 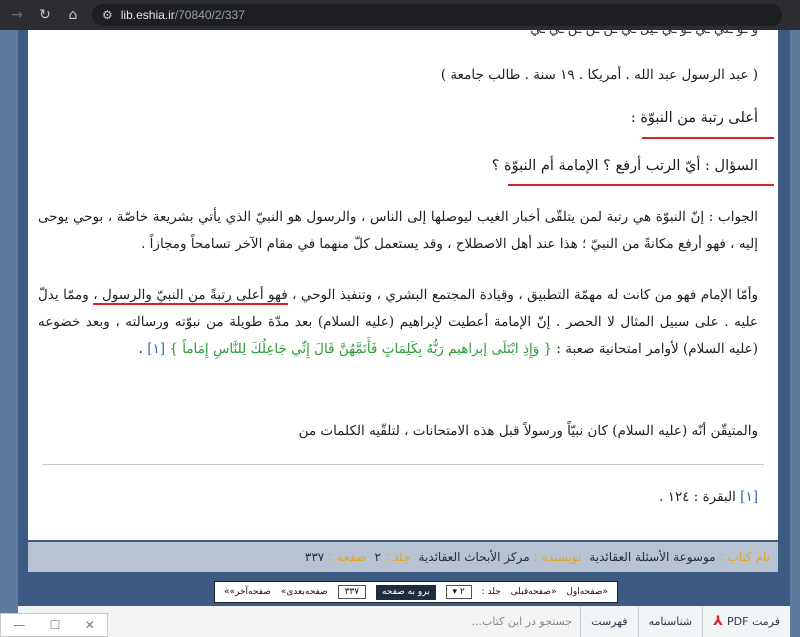 I want to click on cut-off-line: و ـو ـلي ـي ـو ـي ـيل ـي ـن ـن ـن ـي ـي, so click(x=644, y=29).